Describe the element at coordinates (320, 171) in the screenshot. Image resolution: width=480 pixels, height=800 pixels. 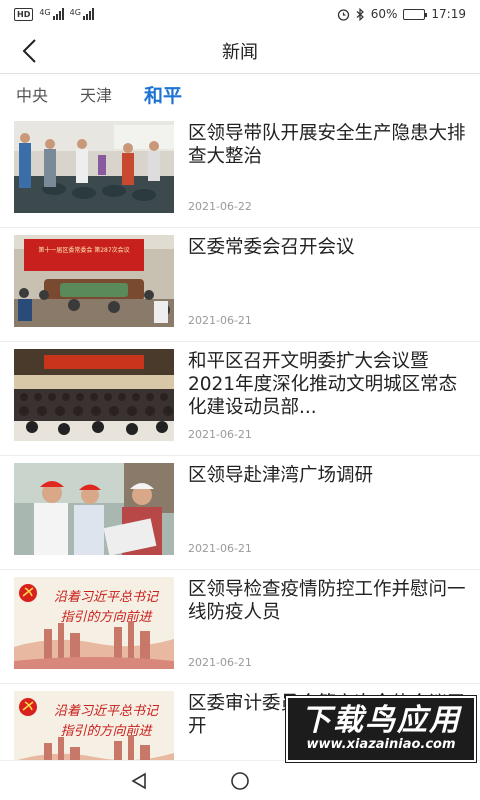
I see `news-body: 区领导带队开展安全生产隐患大排查大整治 2021-06-22` at that location.